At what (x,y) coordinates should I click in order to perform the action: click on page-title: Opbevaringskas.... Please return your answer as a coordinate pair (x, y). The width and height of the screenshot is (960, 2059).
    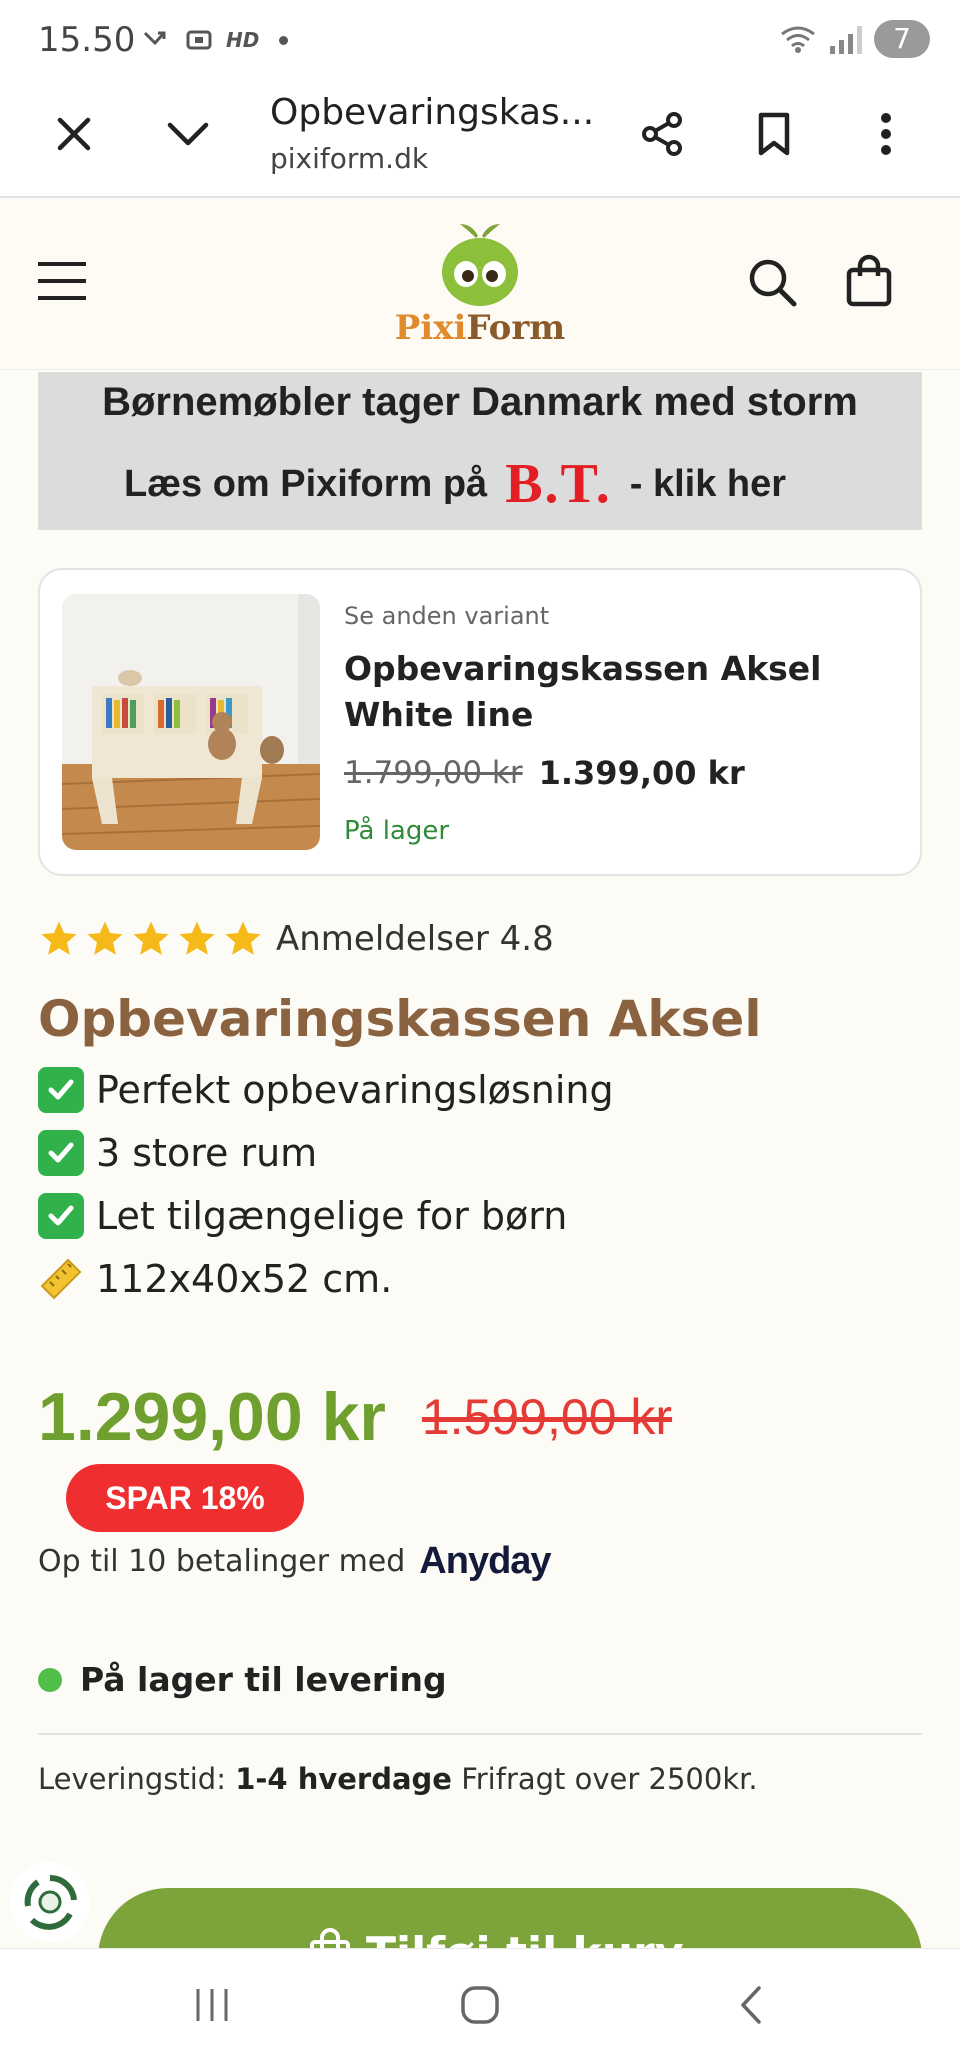
    Looking at the image, I should click on (432, 112).